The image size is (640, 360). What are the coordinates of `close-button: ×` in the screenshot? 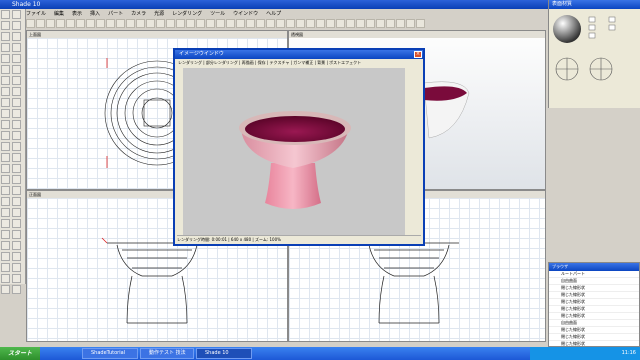 It's located at (418, 54).